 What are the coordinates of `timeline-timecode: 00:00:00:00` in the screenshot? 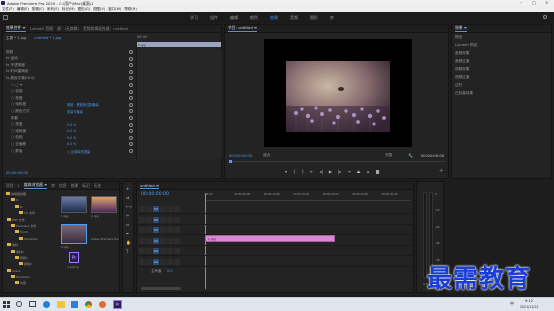 It's located at (155, 194).